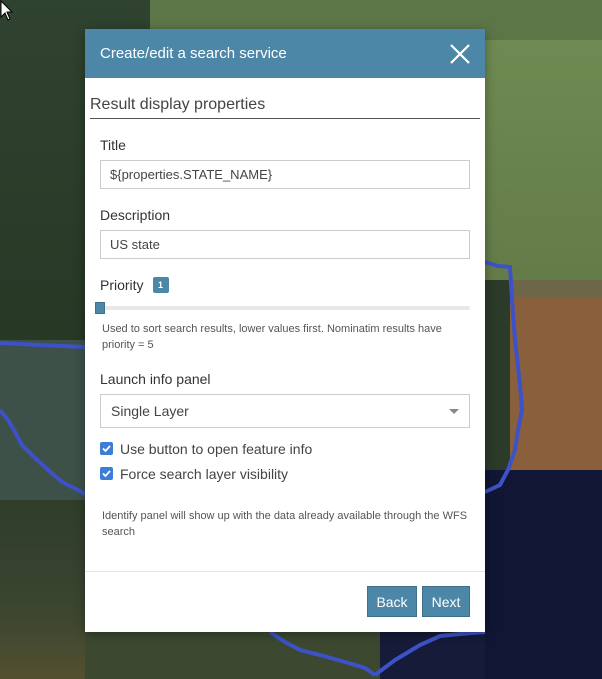 This screenshot has height=679, width=602. I want to click on slider-track, so click(285, 308).